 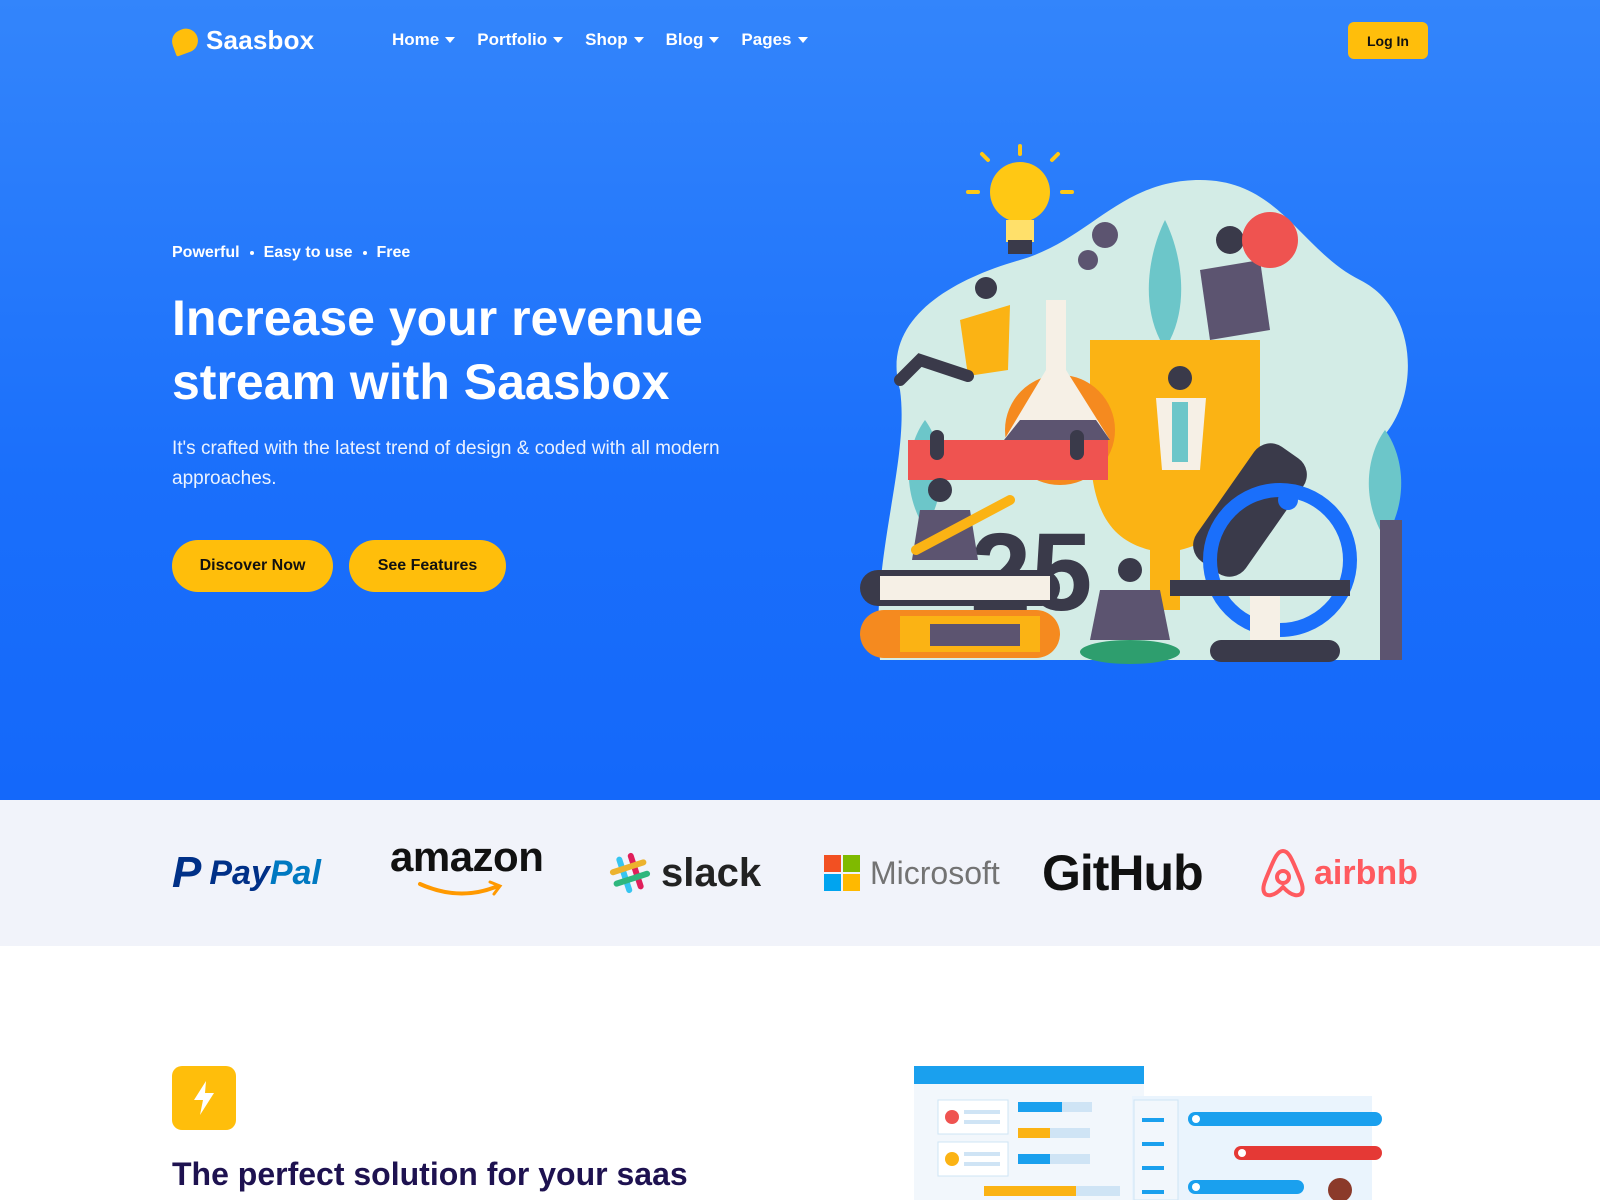 I want to click on main-menu: Home Portfolio Shop Blog Pages, so click(x=600, y=40).